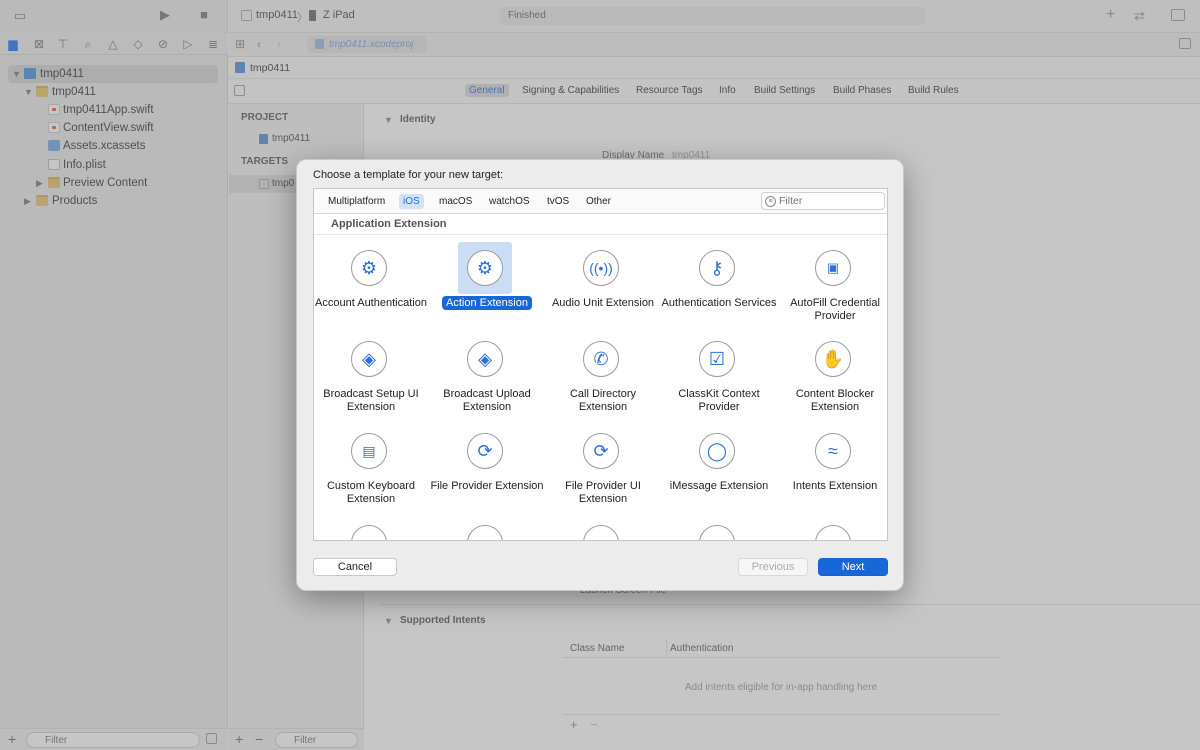 The height and width of the screenshot is (750, 1200). What do you see at coordinates (371, 303) in the screenshot?
I see `template-label: Account Authentication` at bounding box center [371, 303].